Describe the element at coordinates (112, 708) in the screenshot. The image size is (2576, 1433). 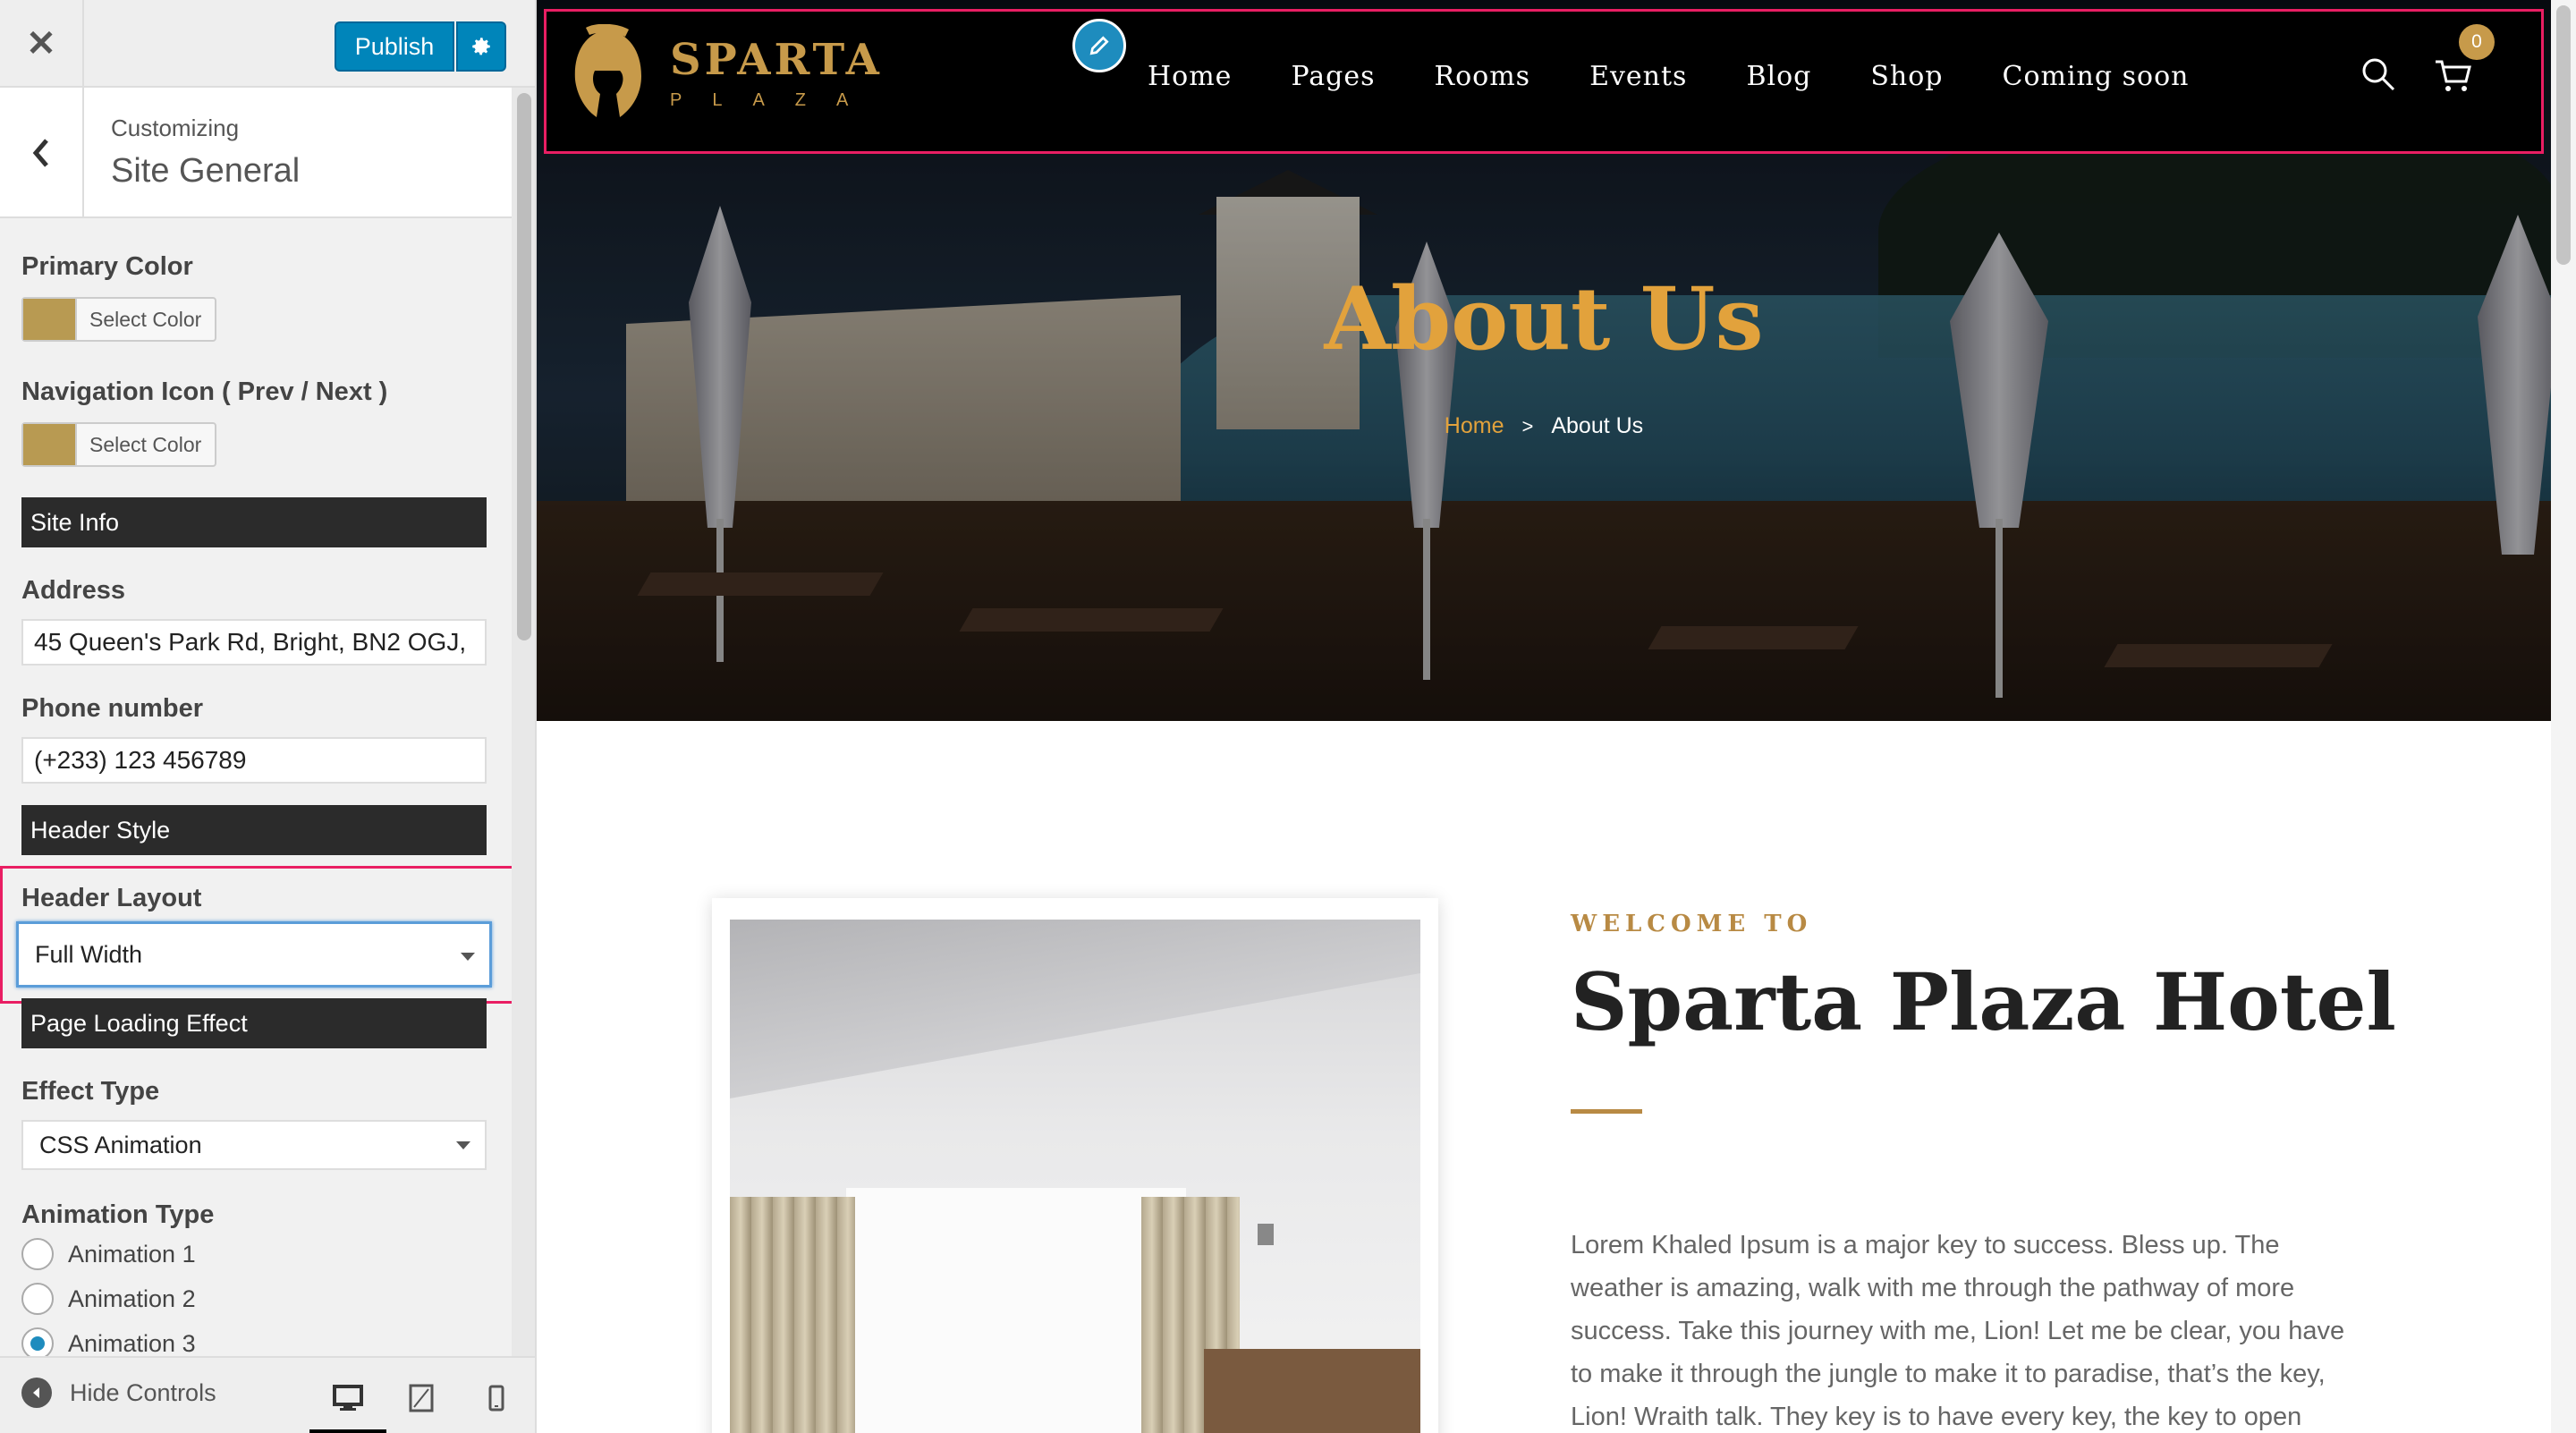
I see `phone-label: Phone number` at that location.